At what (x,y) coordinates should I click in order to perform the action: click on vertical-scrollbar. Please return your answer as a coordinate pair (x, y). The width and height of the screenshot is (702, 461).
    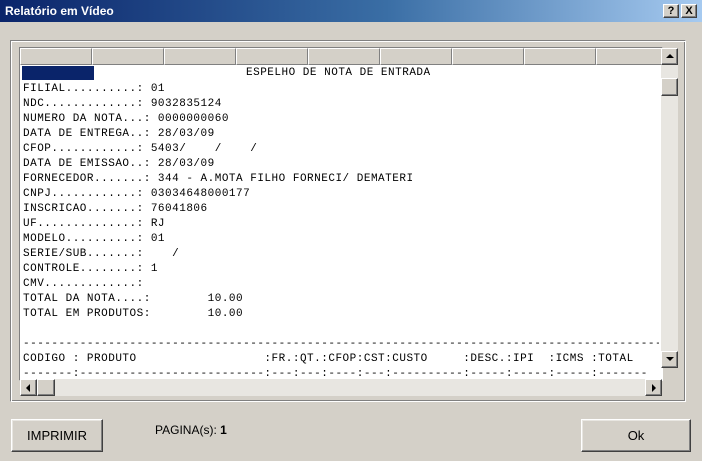
    Looking at the image, I should click on (669, 208).